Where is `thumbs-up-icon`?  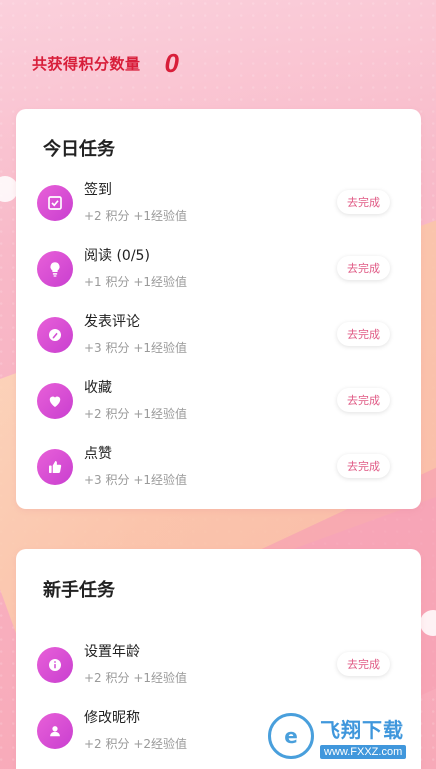 thumbs-up-icon is located at coordinates (55, 467).